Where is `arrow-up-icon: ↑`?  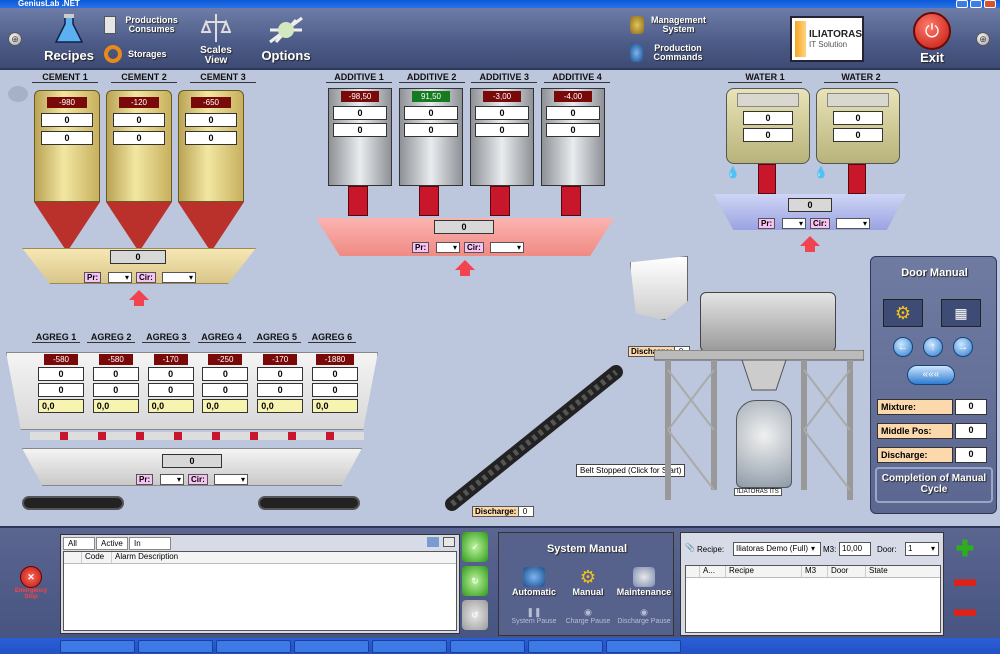
arrow-up-icon: ↑ is located at coordinates (933, 347).